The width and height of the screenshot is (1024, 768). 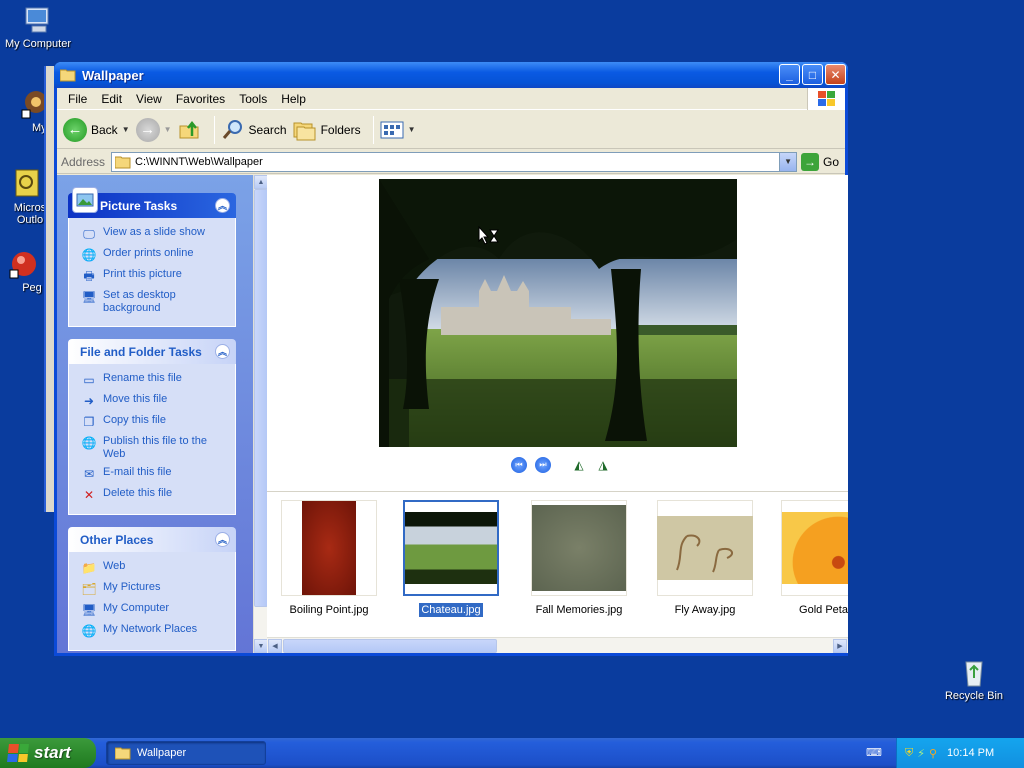 I want to click on thumbnail-gold-petals: Gold Petals., so click(x=814, y=558).